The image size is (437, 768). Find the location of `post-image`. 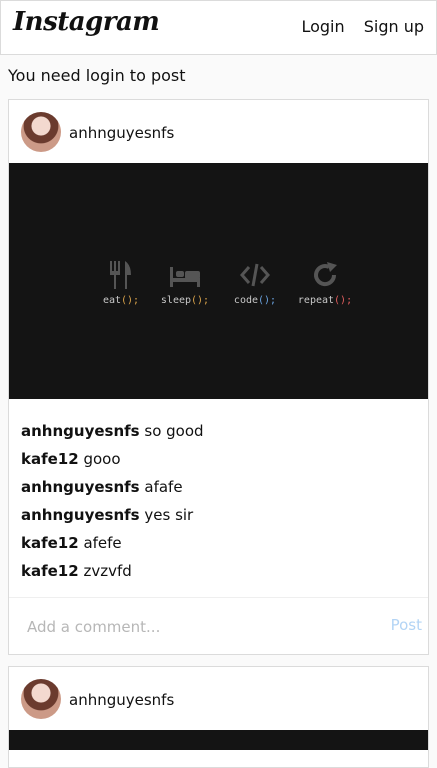

post-image is located at coordinates (218, 740).